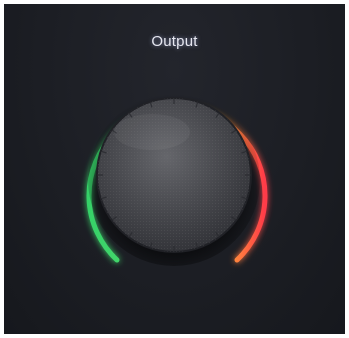  Describe the element at coordinates (152, 132) in the screenshot. I see `knob-highlight` at that location.